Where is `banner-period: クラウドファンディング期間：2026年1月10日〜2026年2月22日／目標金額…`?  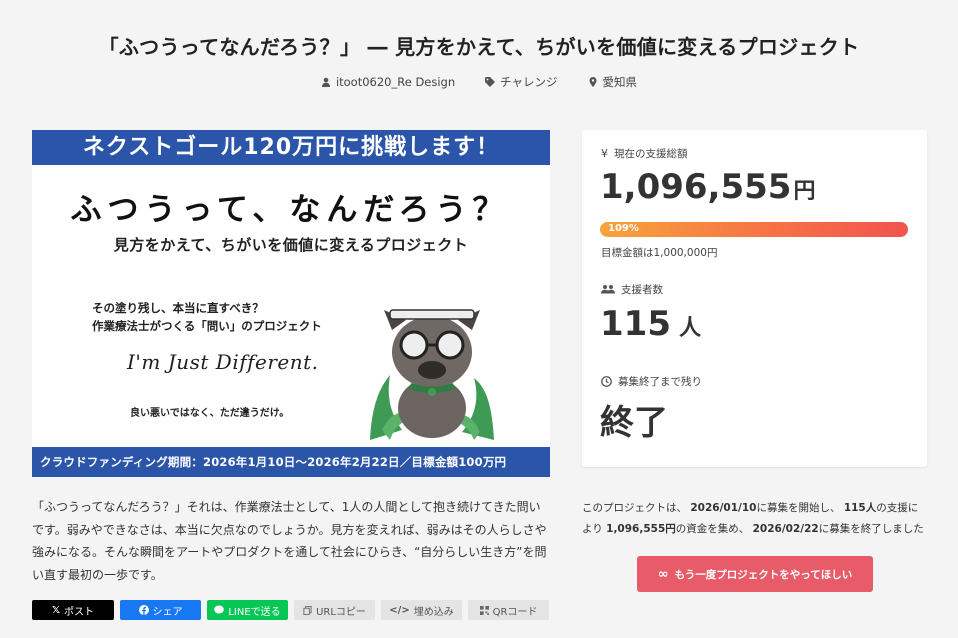 banner-period: クラウドファンディング期間：2026年1月10日〜2026年2月22日／目標金額… is located at coordinates (291, 462).